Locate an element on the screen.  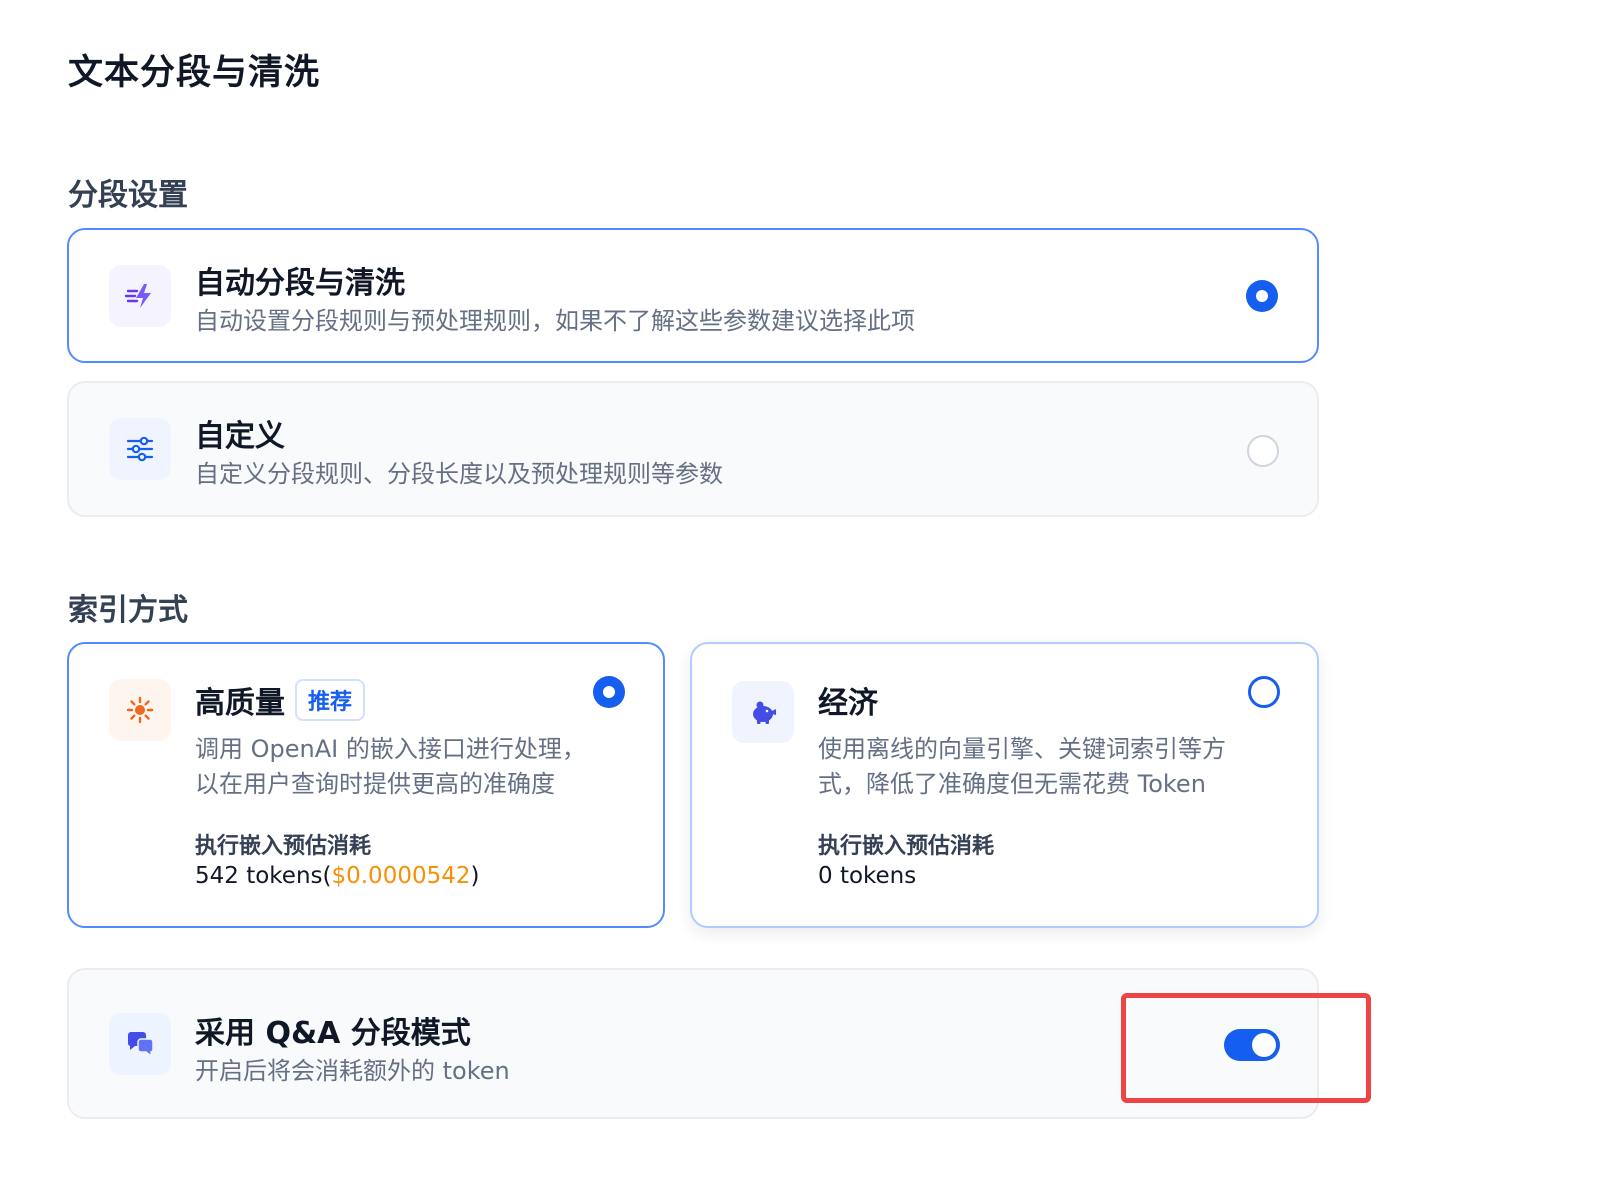
segment-option-description: 自定义分段规则、分段长度以及预处理规则等参数 is located at coordinates (459, 474).